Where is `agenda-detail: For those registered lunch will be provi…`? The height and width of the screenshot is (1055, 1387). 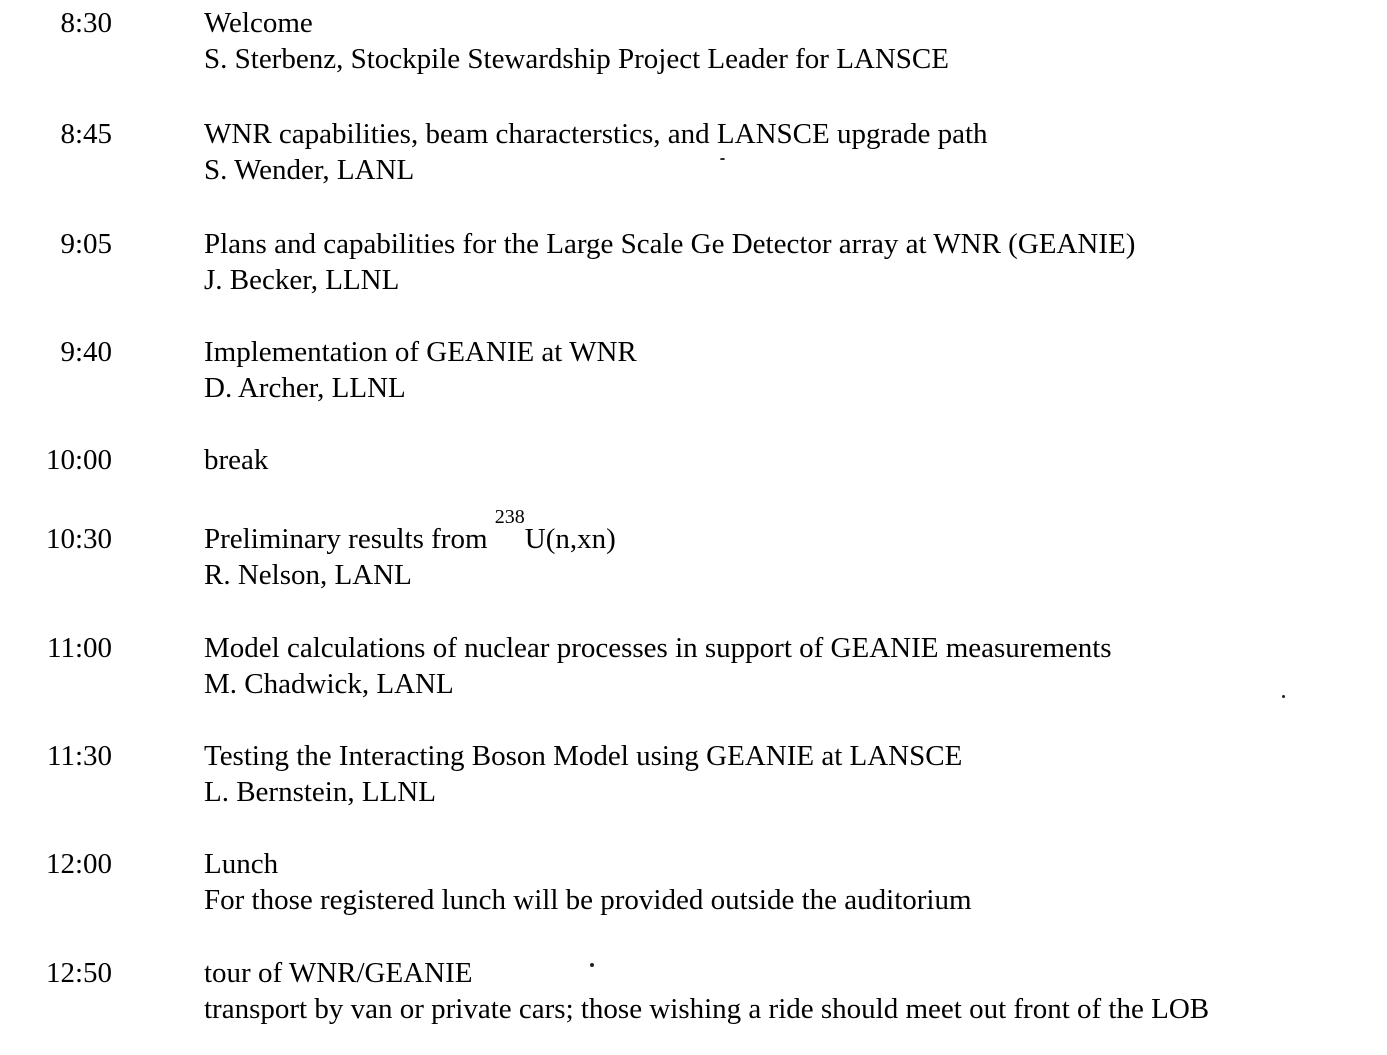 agenda-detail: For those registered lunch will be provi… is located at coordinates (588, 900).